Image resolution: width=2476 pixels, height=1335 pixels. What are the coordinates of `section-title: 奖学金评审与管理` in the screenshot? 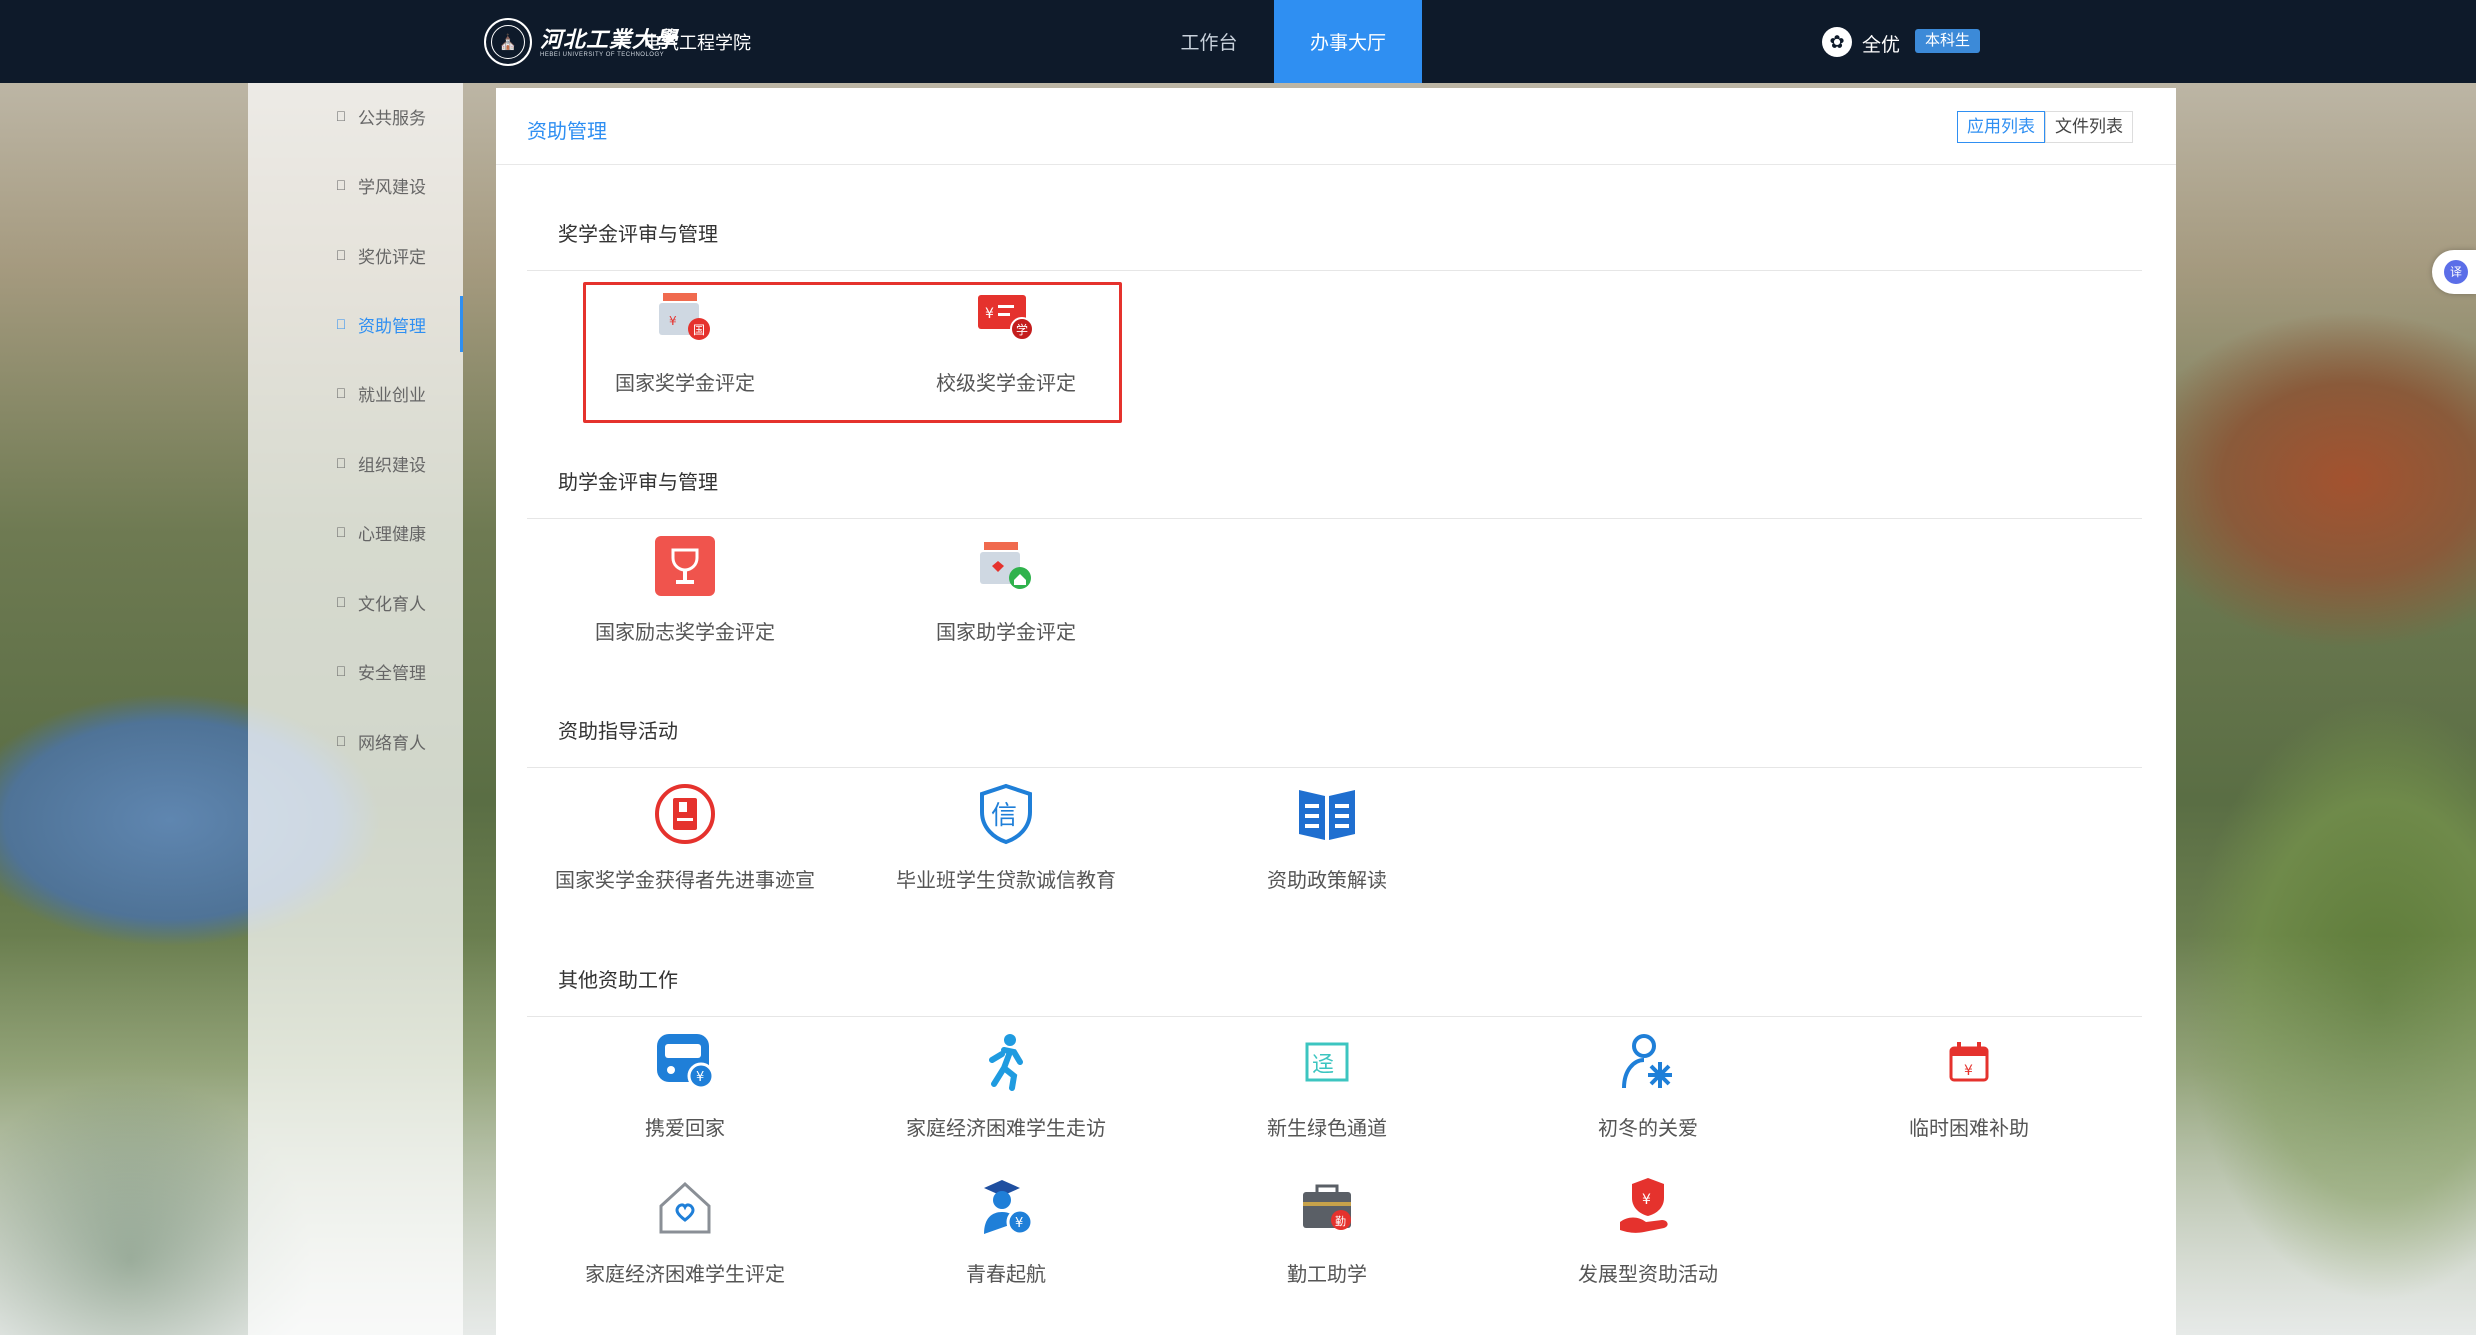 It's located at (638, 235).